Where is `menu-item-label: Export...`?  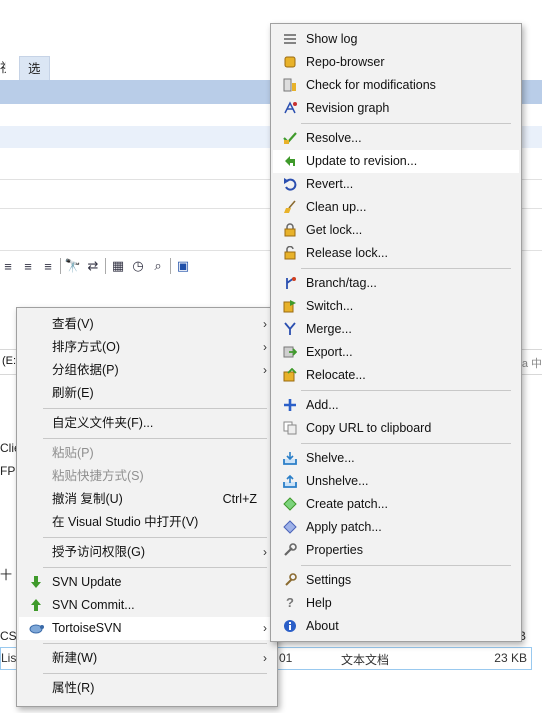
menu-item-label: Export... is located at coordinates (329, 352).